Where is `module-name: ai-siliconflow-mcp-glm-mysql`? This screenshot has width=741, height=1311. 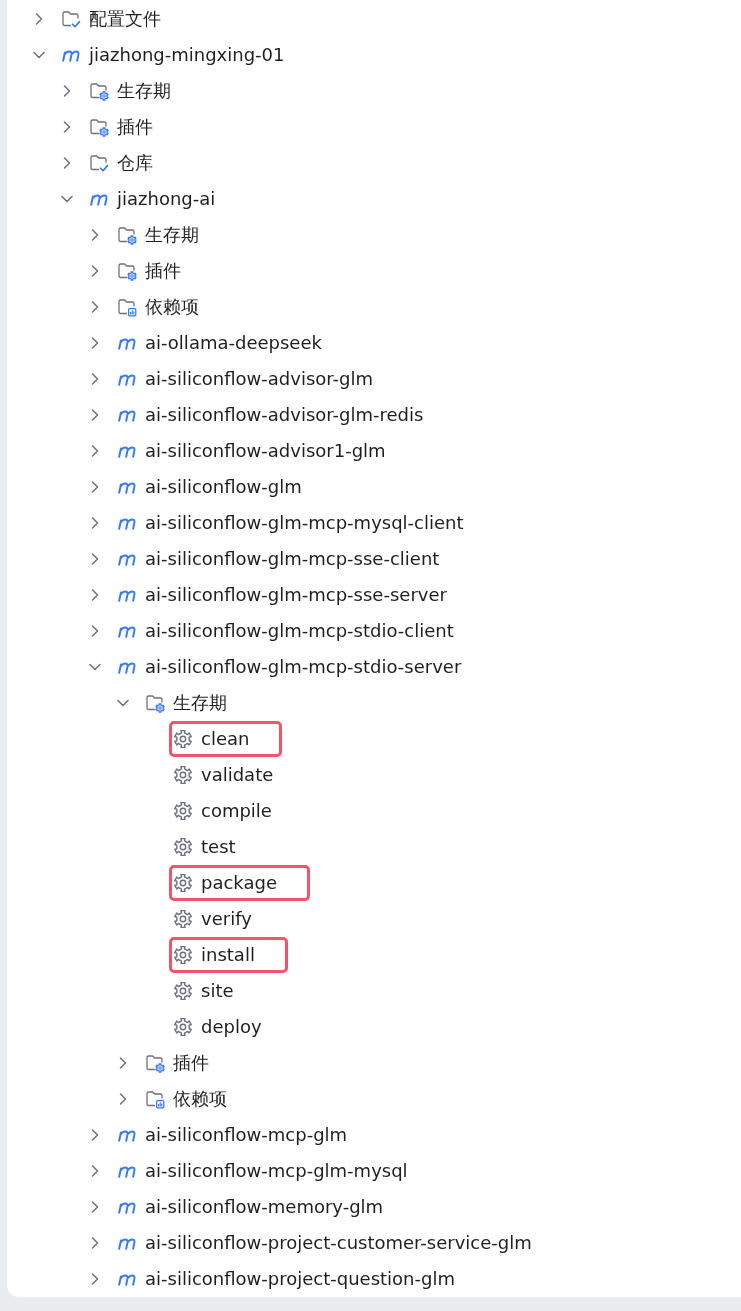 module-name: ai-siliconflow-mcp-glm-mysql is located at coordinates (276, 1171).